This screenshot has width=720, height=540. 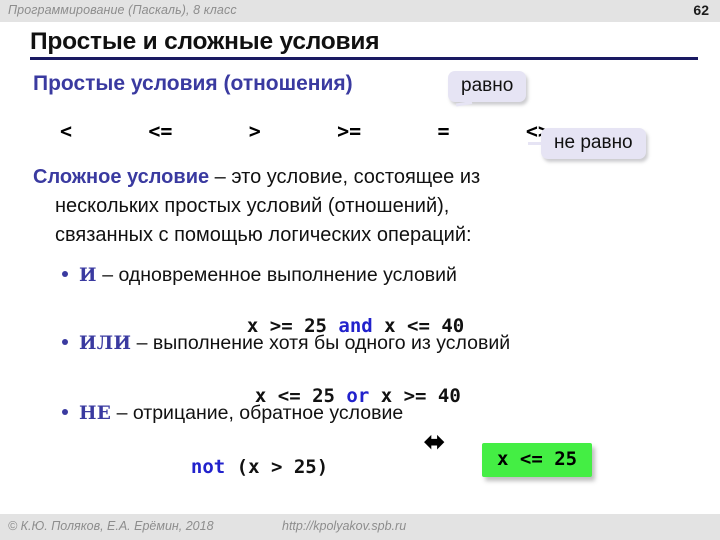 I want to click on callout-equal-label: равно, so click(x=487, y=85).